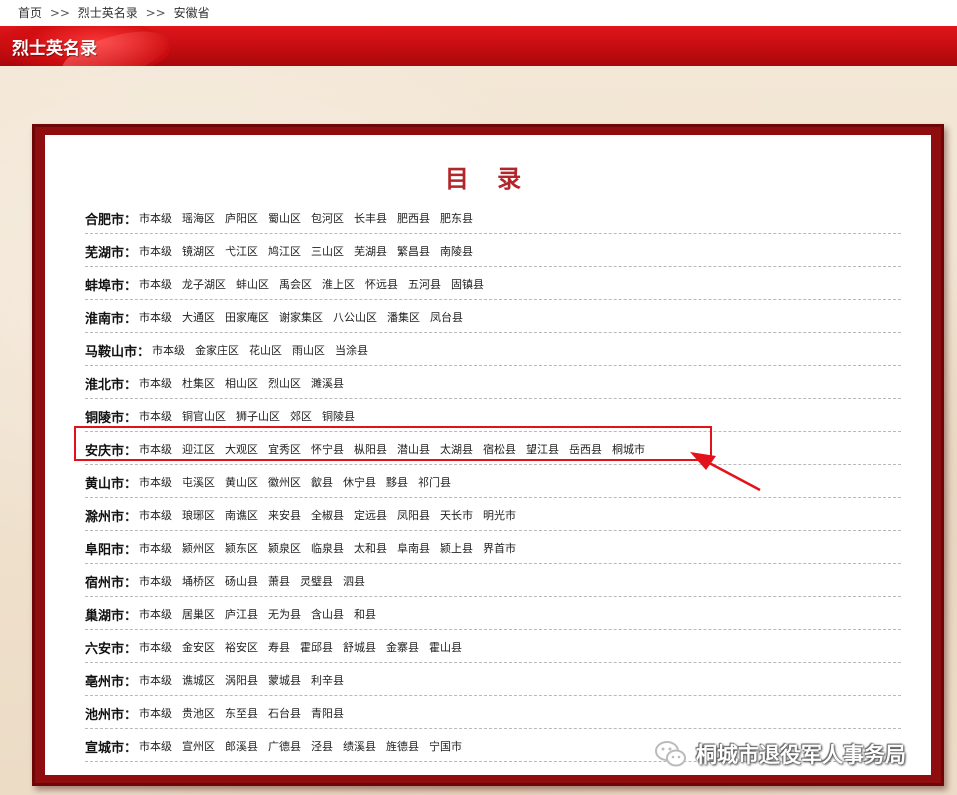  I want to click on district-link: 颍州区, so click(198, 548).